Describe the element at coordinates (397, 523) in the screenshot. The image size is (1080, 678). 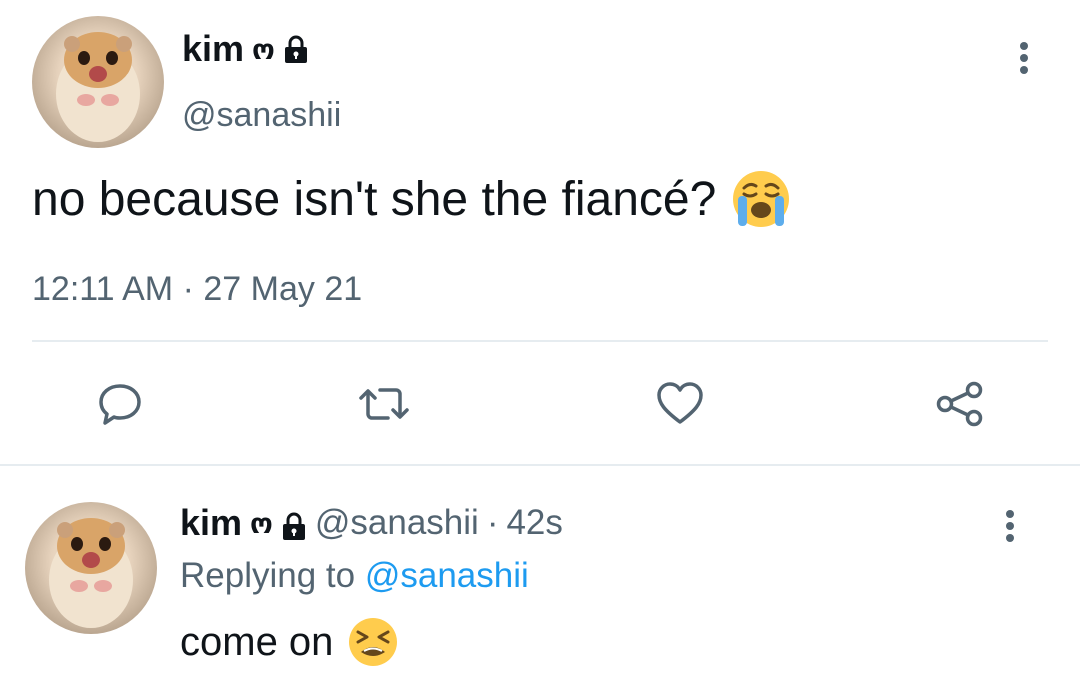
I see `reply-author-handle: @sanashii` at that location.